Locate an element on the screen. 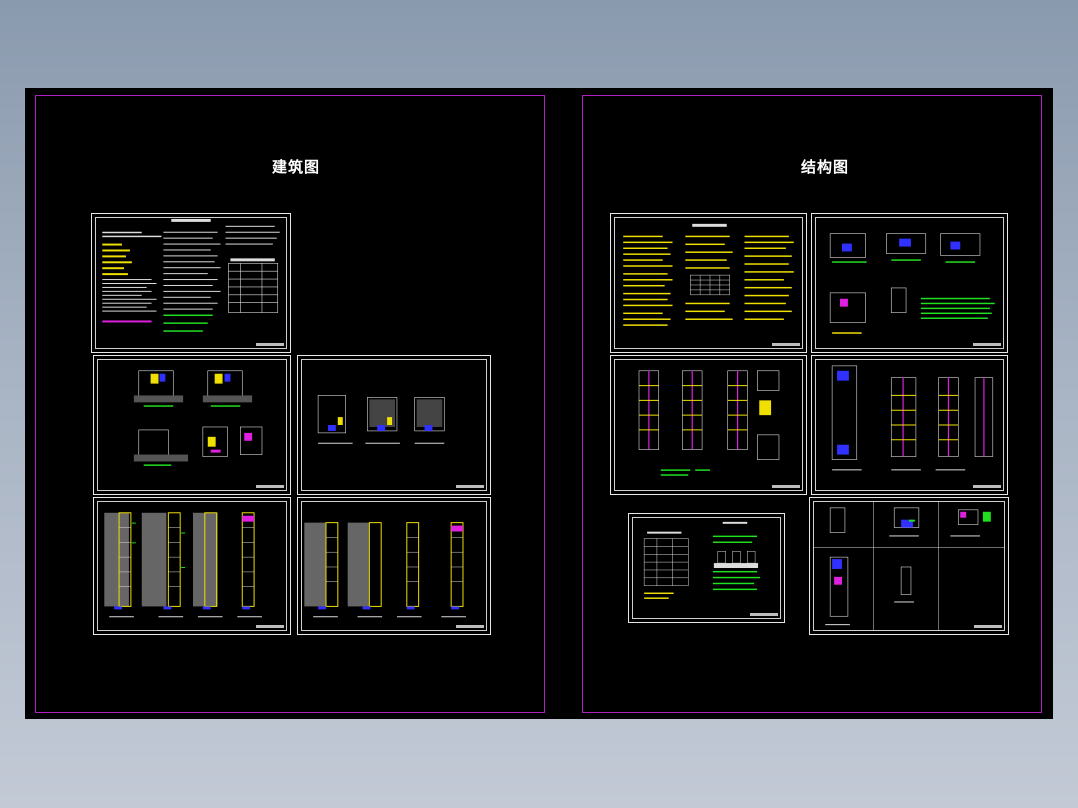 Image resolution: width=1078 pixels, height=808 pixels. layout-title-structure: 结构图 is located at coordinates (825, 167).